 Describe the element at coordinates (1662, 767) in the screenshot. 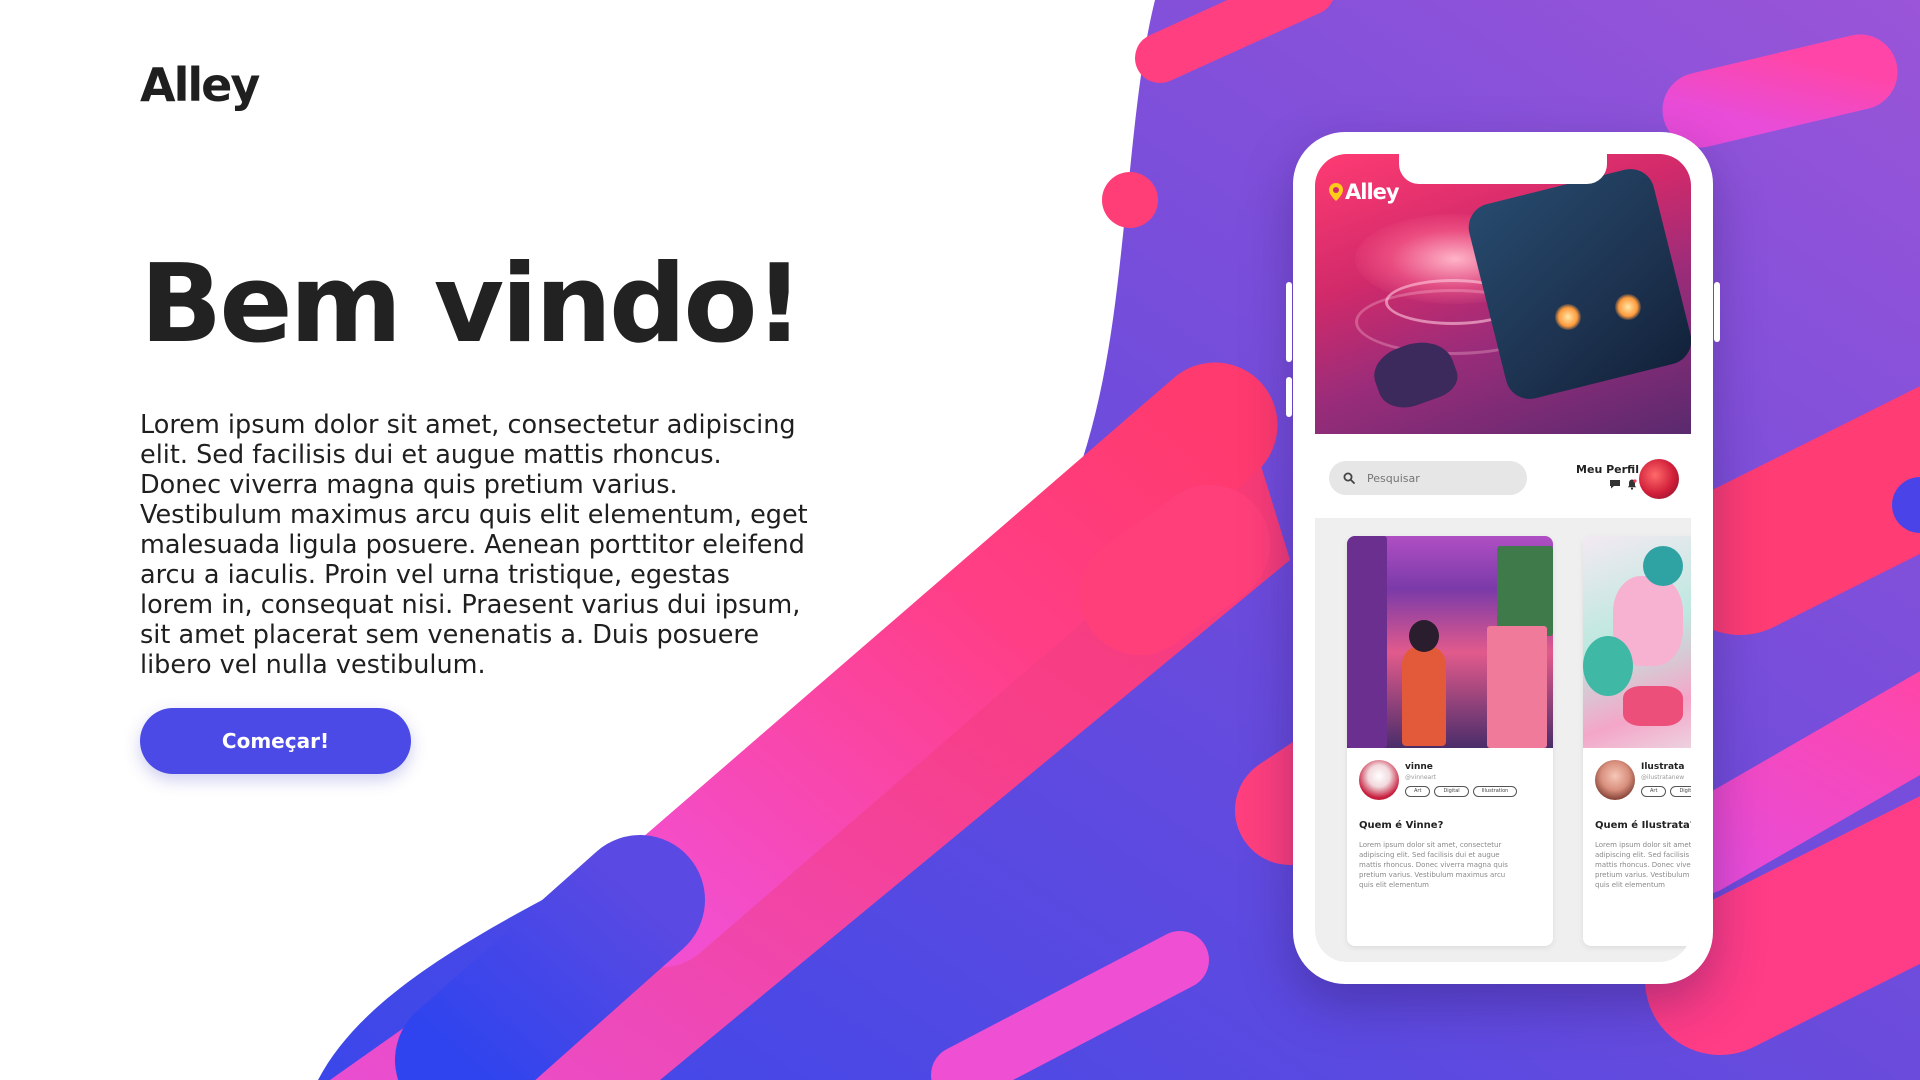

I see `card-username: Ilustrata` at that location.